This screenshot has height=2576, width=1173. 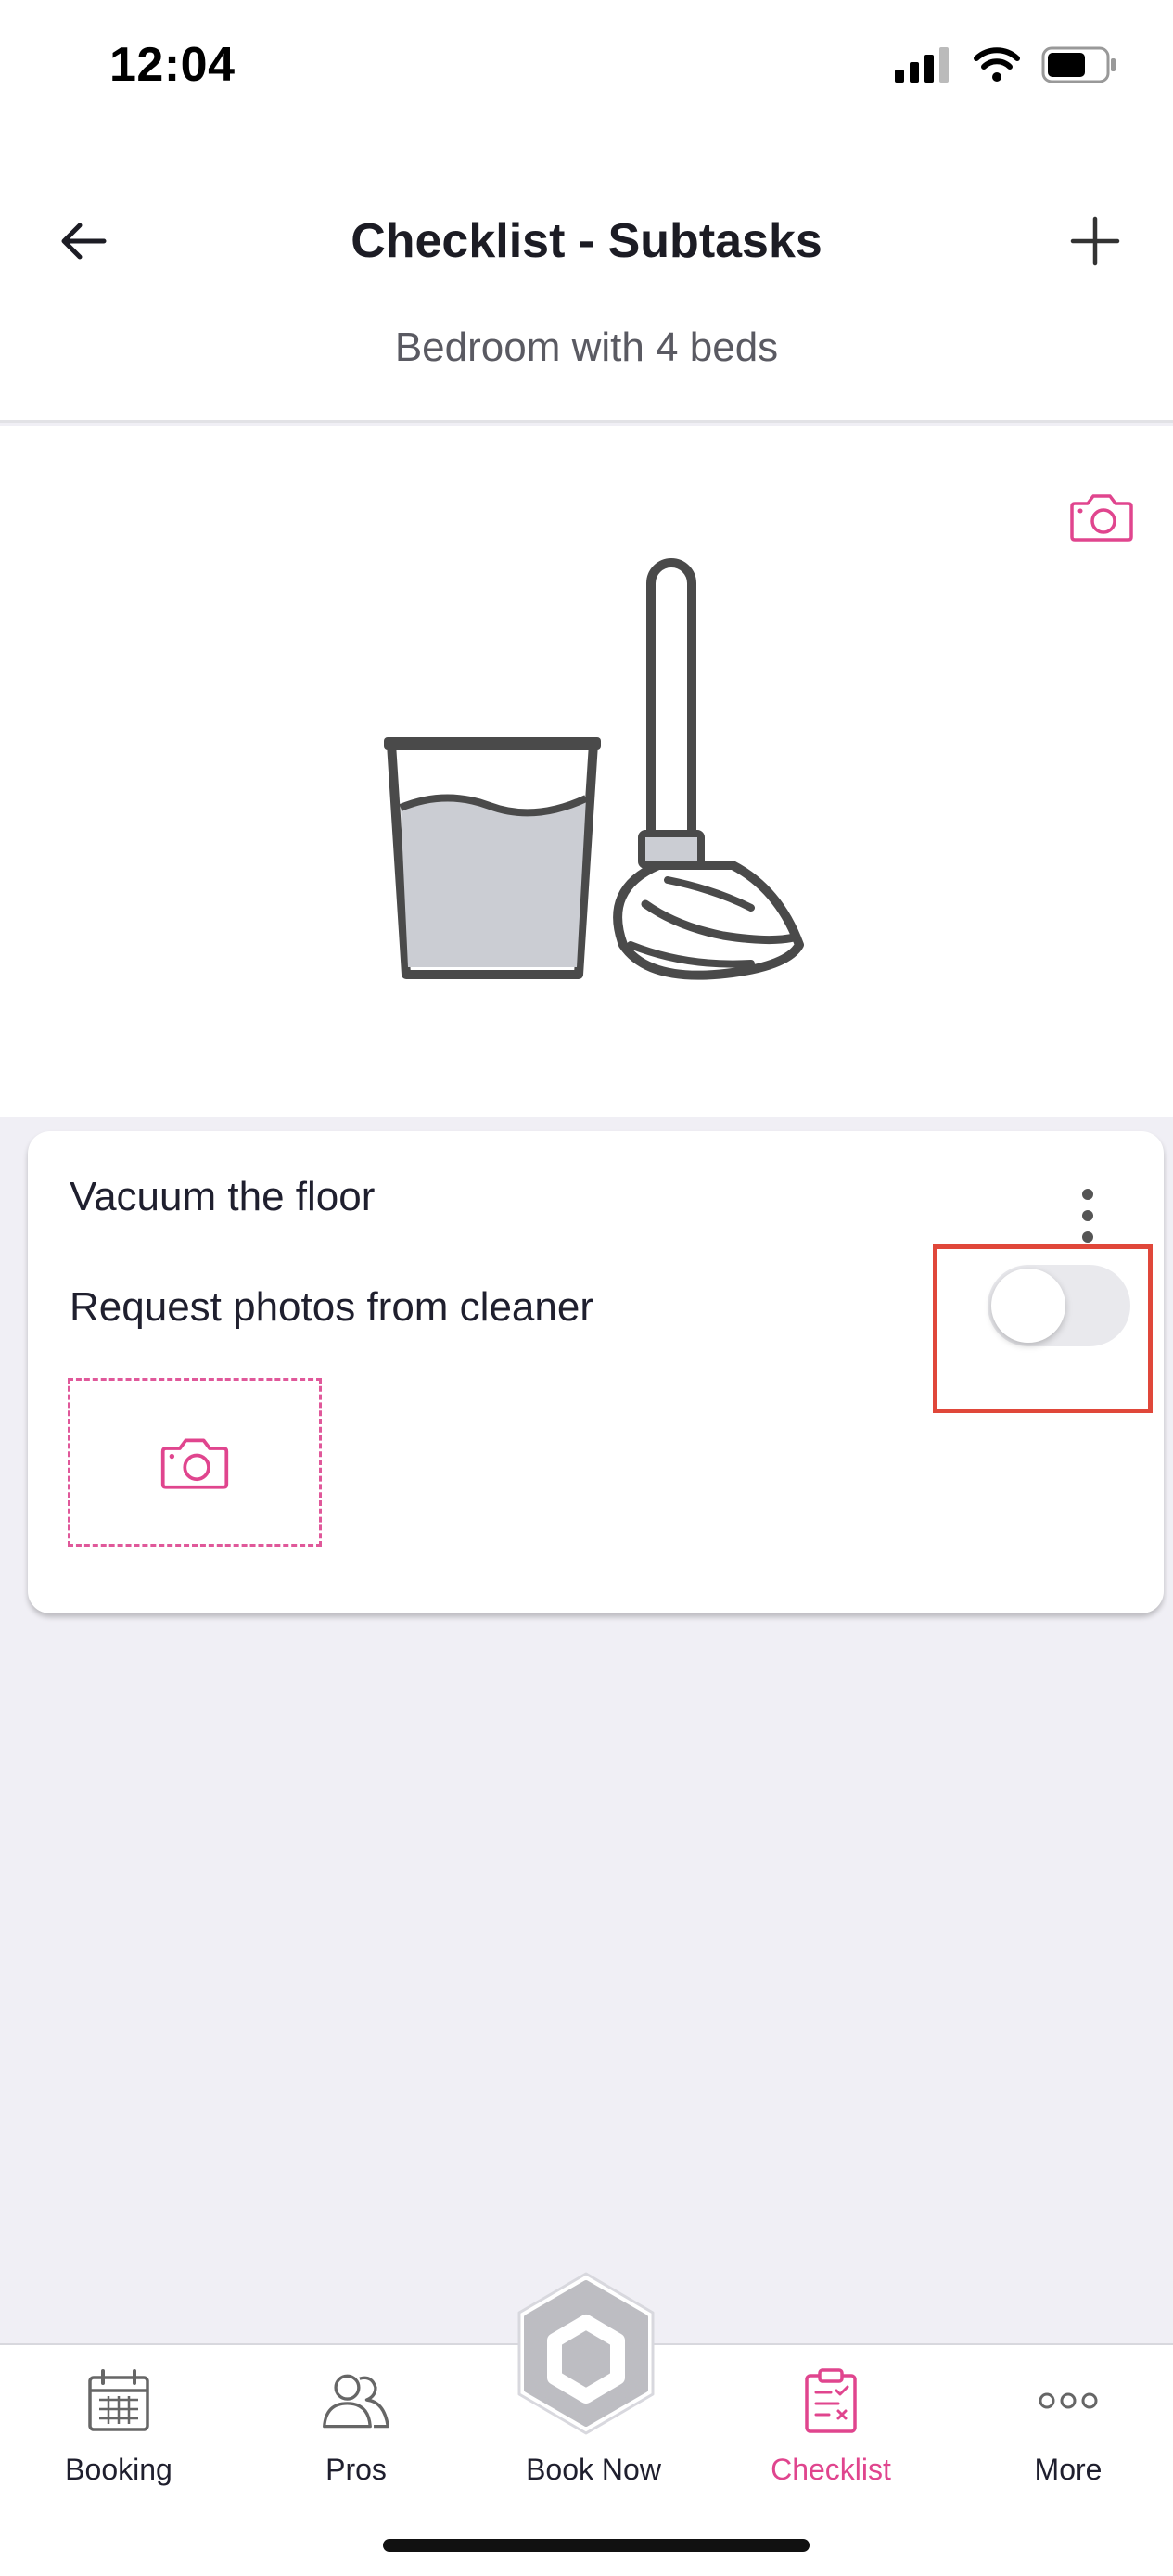 What do you see at coordinates (1068, 2469) in the screenshot?
I see `tab-label: More` at bounding box center [1068, 2469].